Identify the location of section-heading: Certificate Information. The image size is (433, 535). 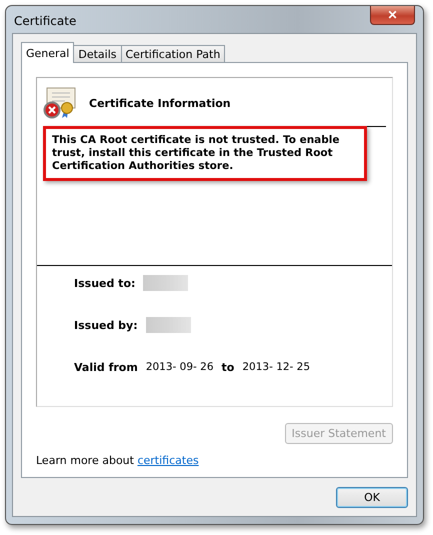
(160, 103).